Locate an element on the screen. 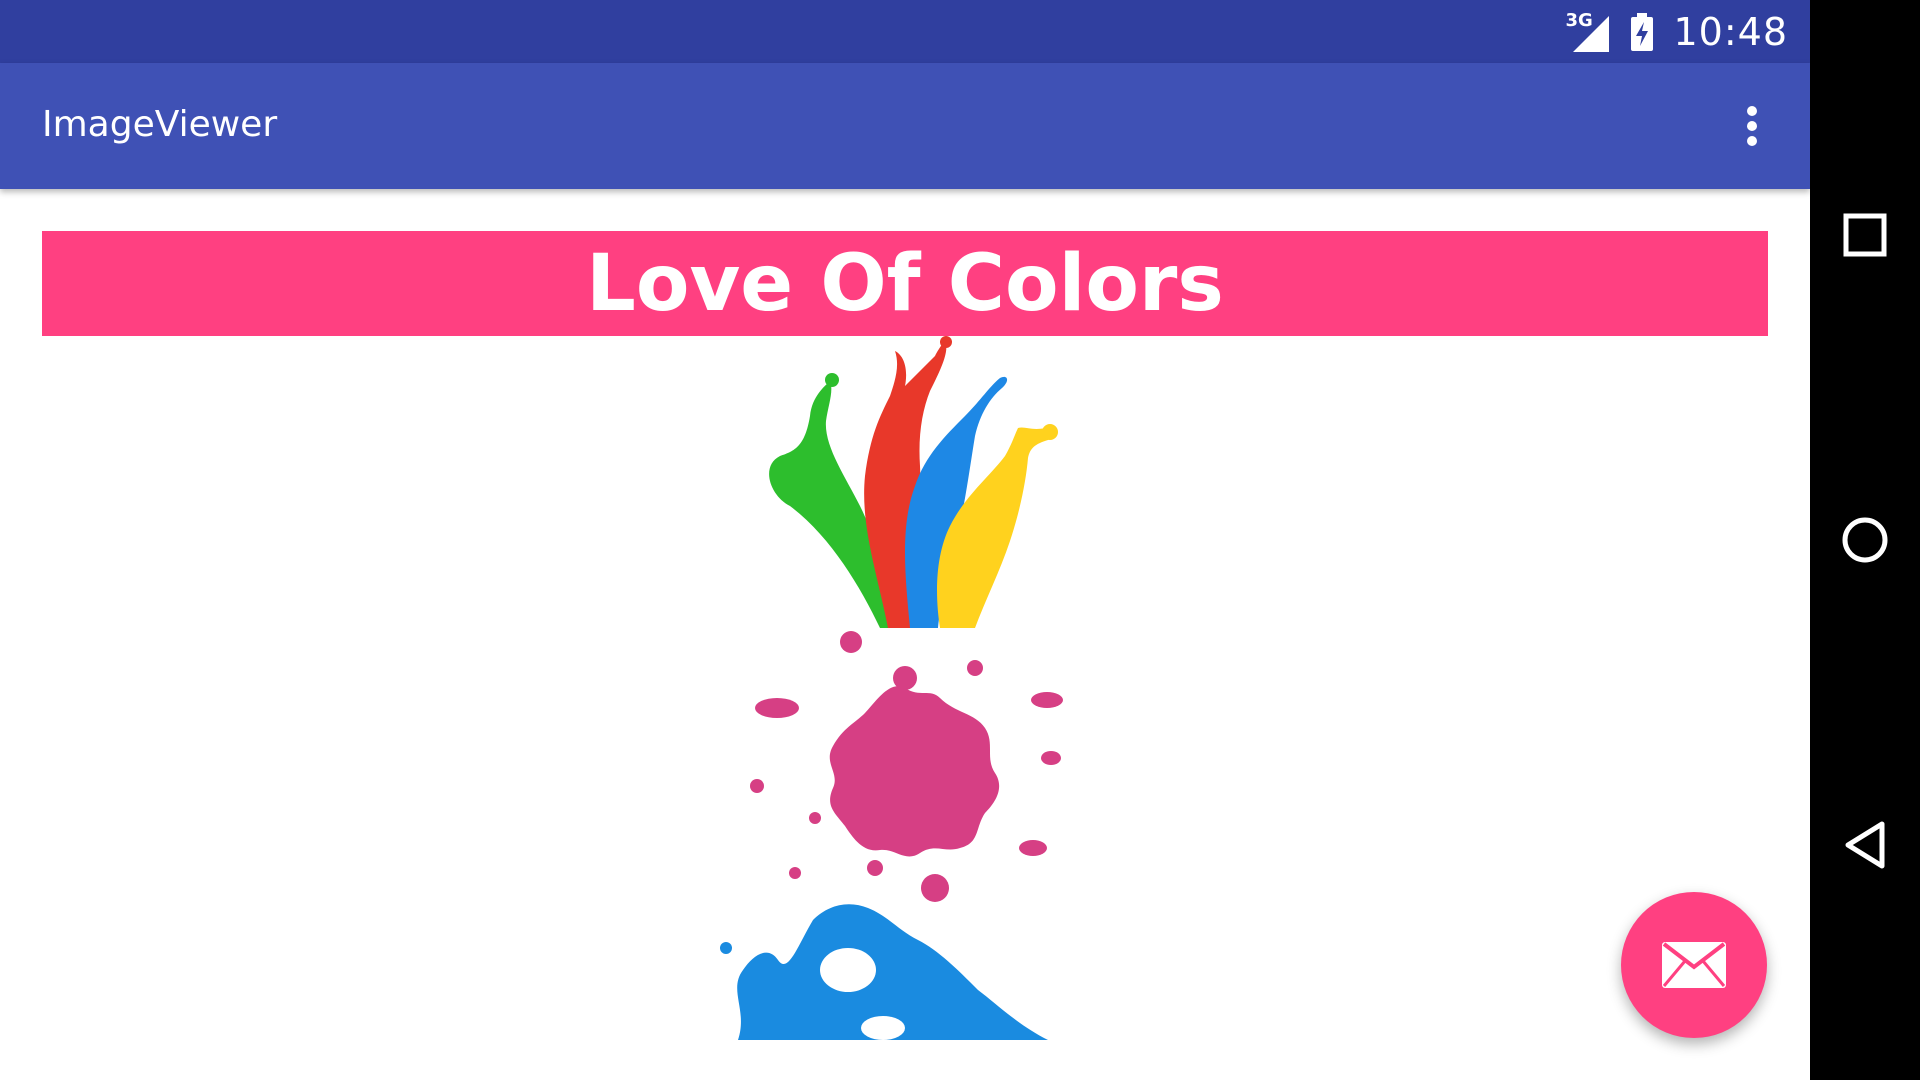  title-banner: Love Of Colors is located at coordinates (905, 283).